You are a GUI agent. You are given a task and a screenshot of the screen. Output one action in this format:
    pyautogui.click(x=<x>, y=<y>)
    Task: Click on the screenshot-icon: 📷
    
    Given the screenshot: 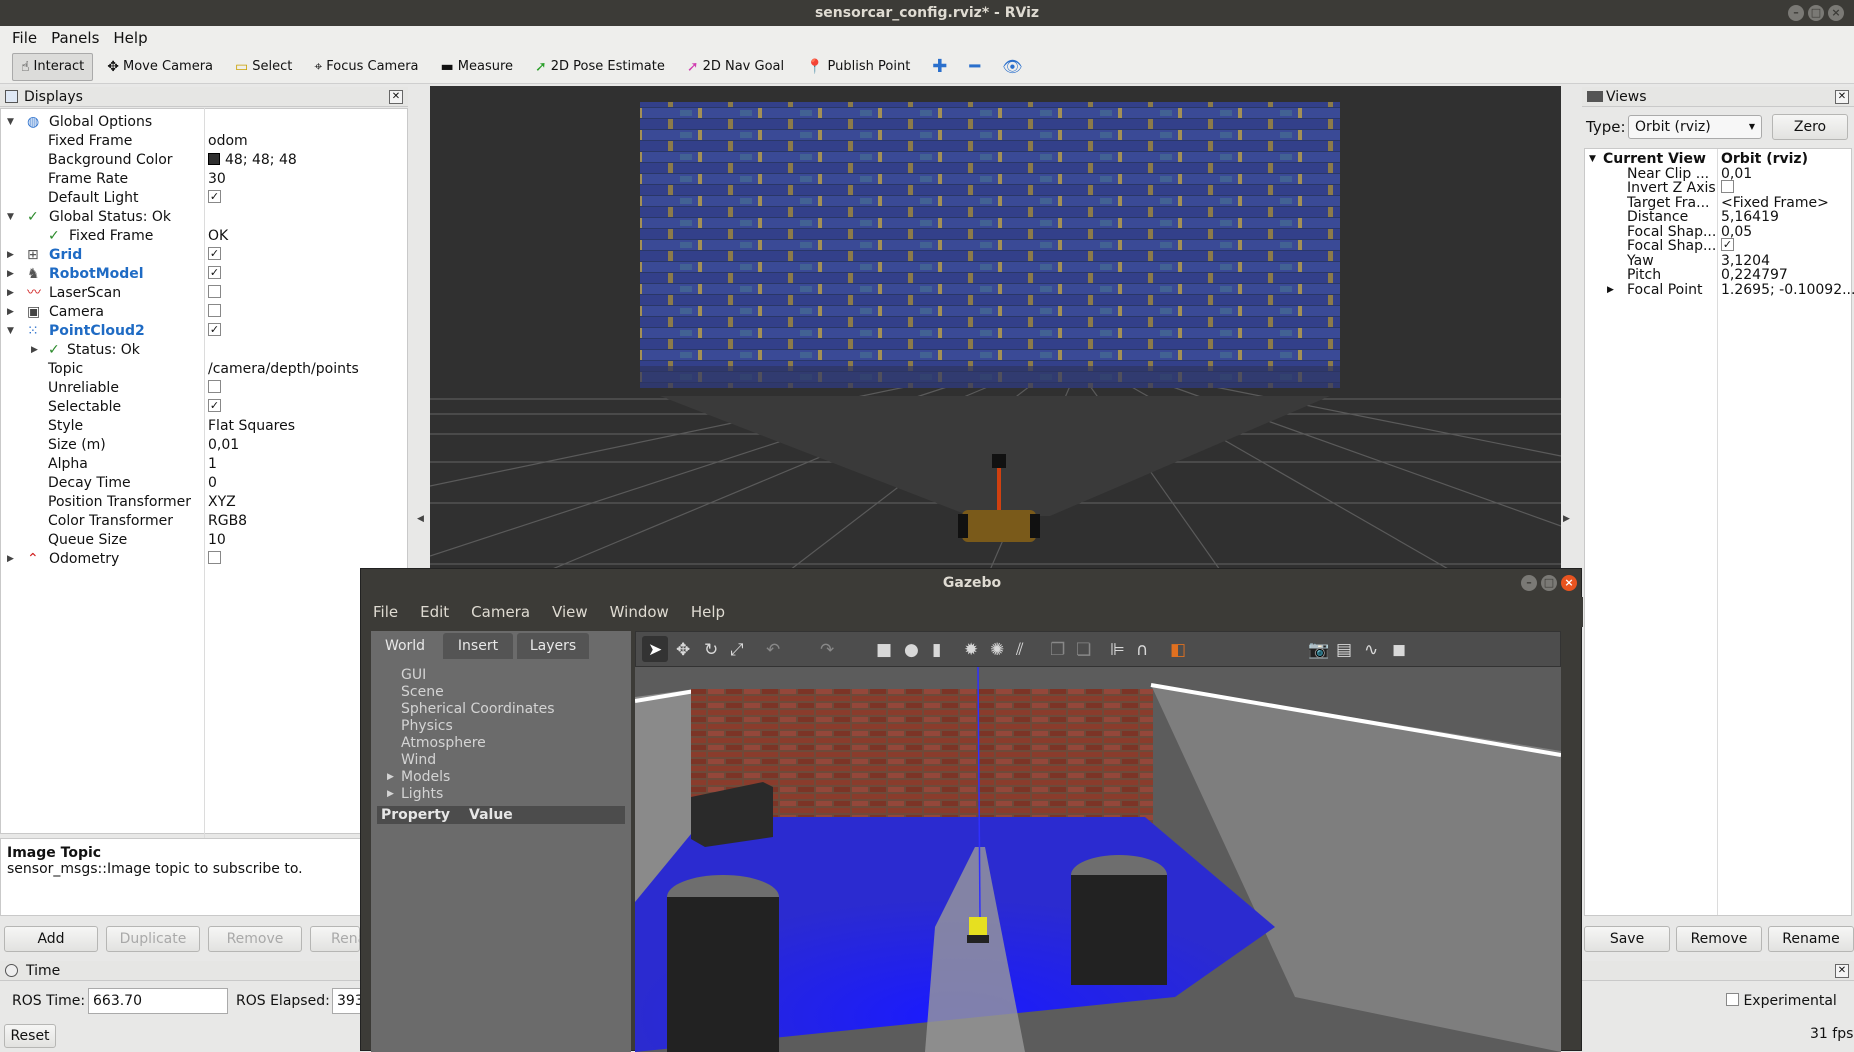 What is the action you would take?
    pyautogui.click(x=1318, y=650)
    